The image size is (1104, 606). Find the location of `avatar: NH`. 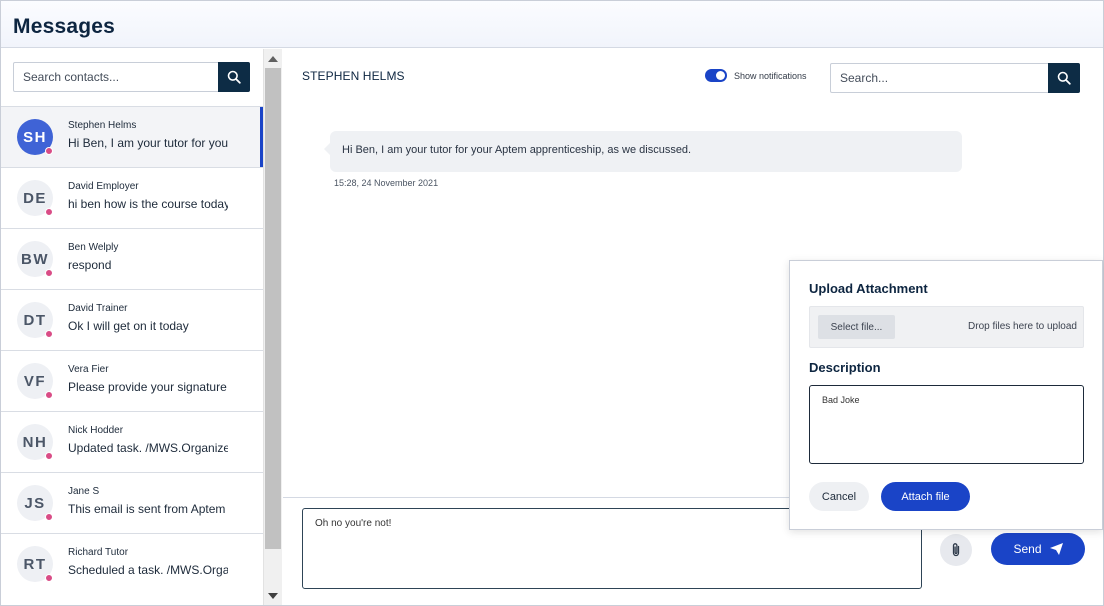

avatar: NH is located at coordinates (35, 442).